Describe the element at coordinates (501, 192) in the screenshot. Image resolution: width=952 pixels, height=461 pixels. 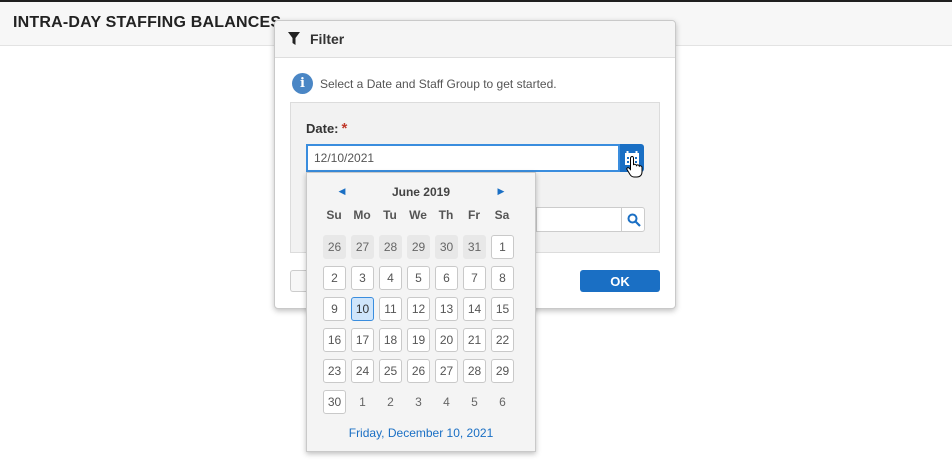
I see `next-month-icon: ▶` at that location.